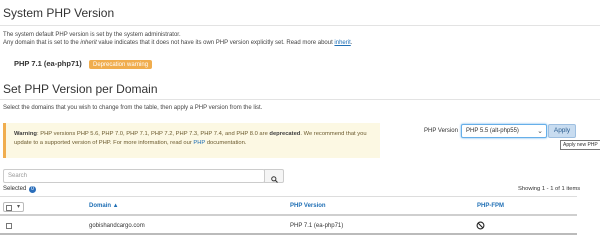 The width and height of the screenshot is (600, 250). What do you see at coordinates (117, 226) in the screenshot?
I see `row-domain: gobishandcargo.com` at bounding box center [117, 226].